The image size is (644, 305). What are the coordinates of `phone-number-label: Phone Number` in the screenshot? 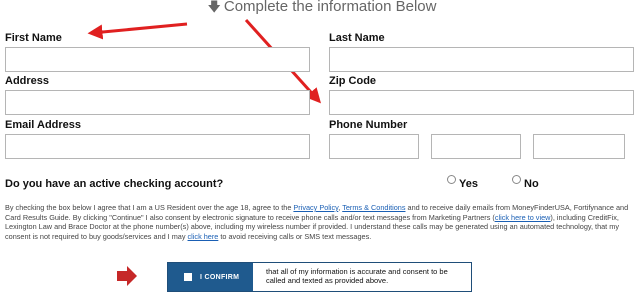 It's located at (368, 125).